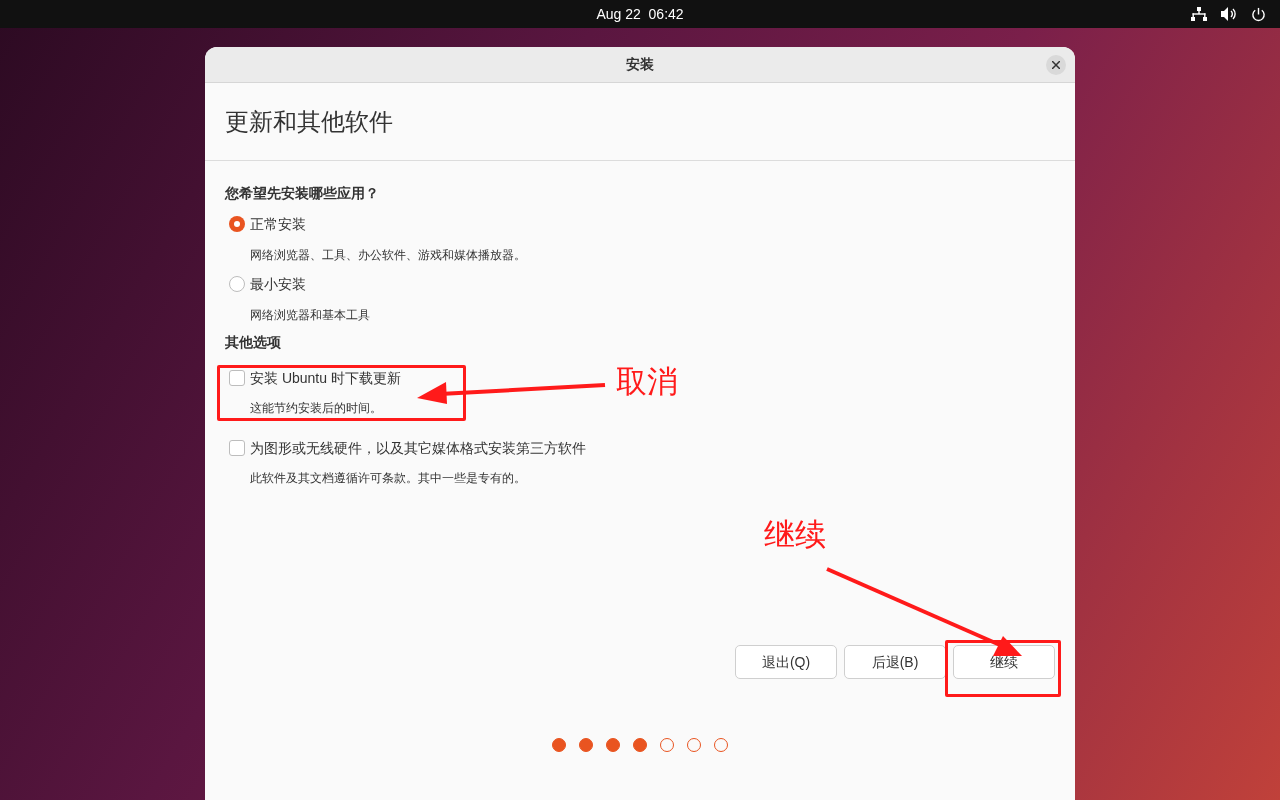 The height and width of the screenshot is (800, 1280). I want to click on close-icon, so click(1056, 64).